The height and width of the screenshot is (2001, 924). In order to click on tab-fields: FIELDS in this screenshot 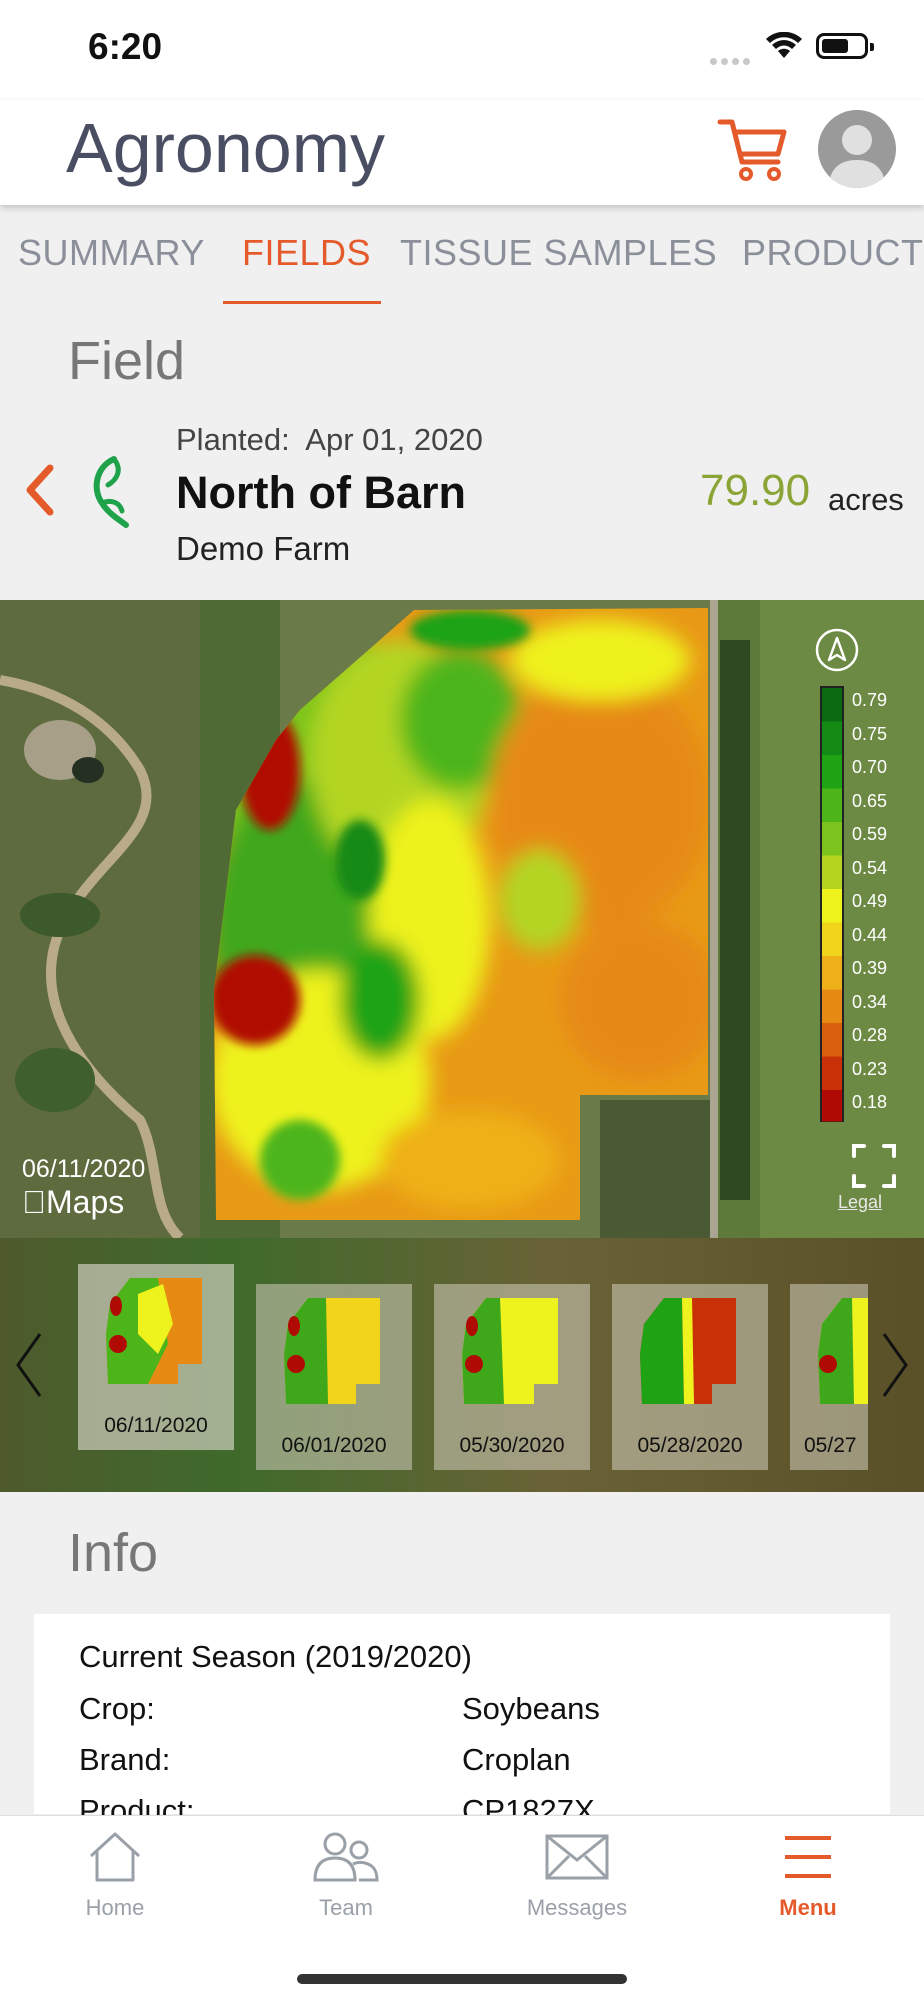, I will do `click(306, 253)`.